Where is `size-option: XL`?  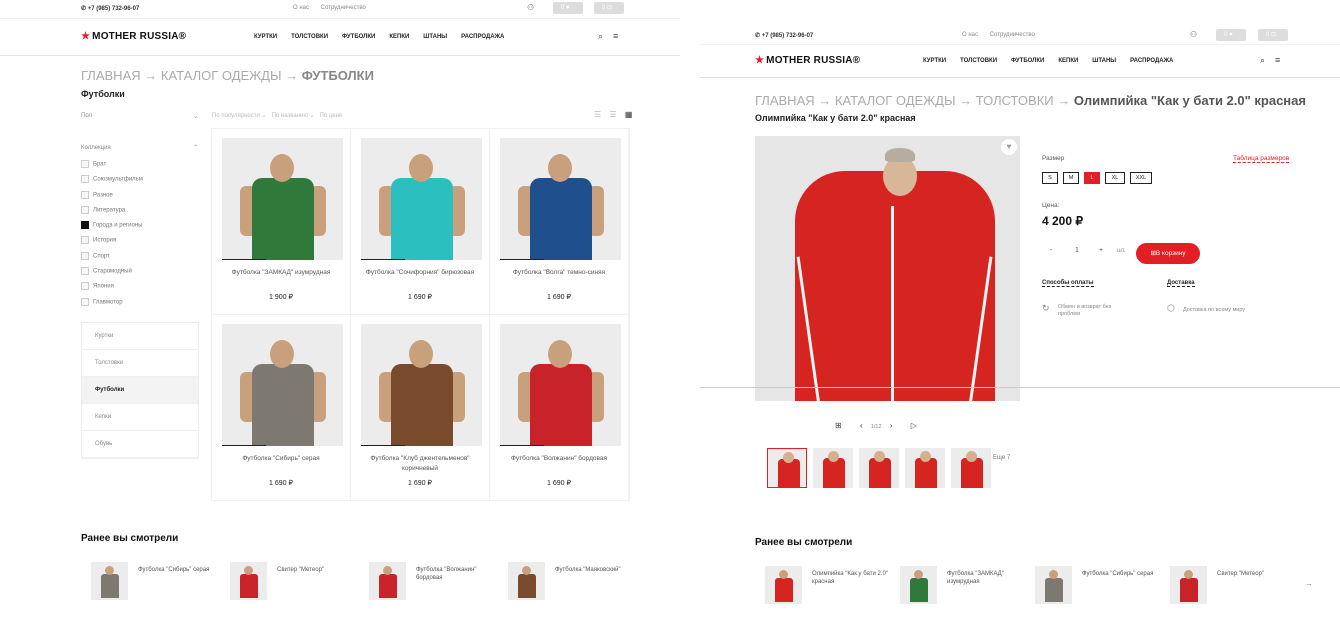
size-option: XL is located at coordinates (1115, 178).